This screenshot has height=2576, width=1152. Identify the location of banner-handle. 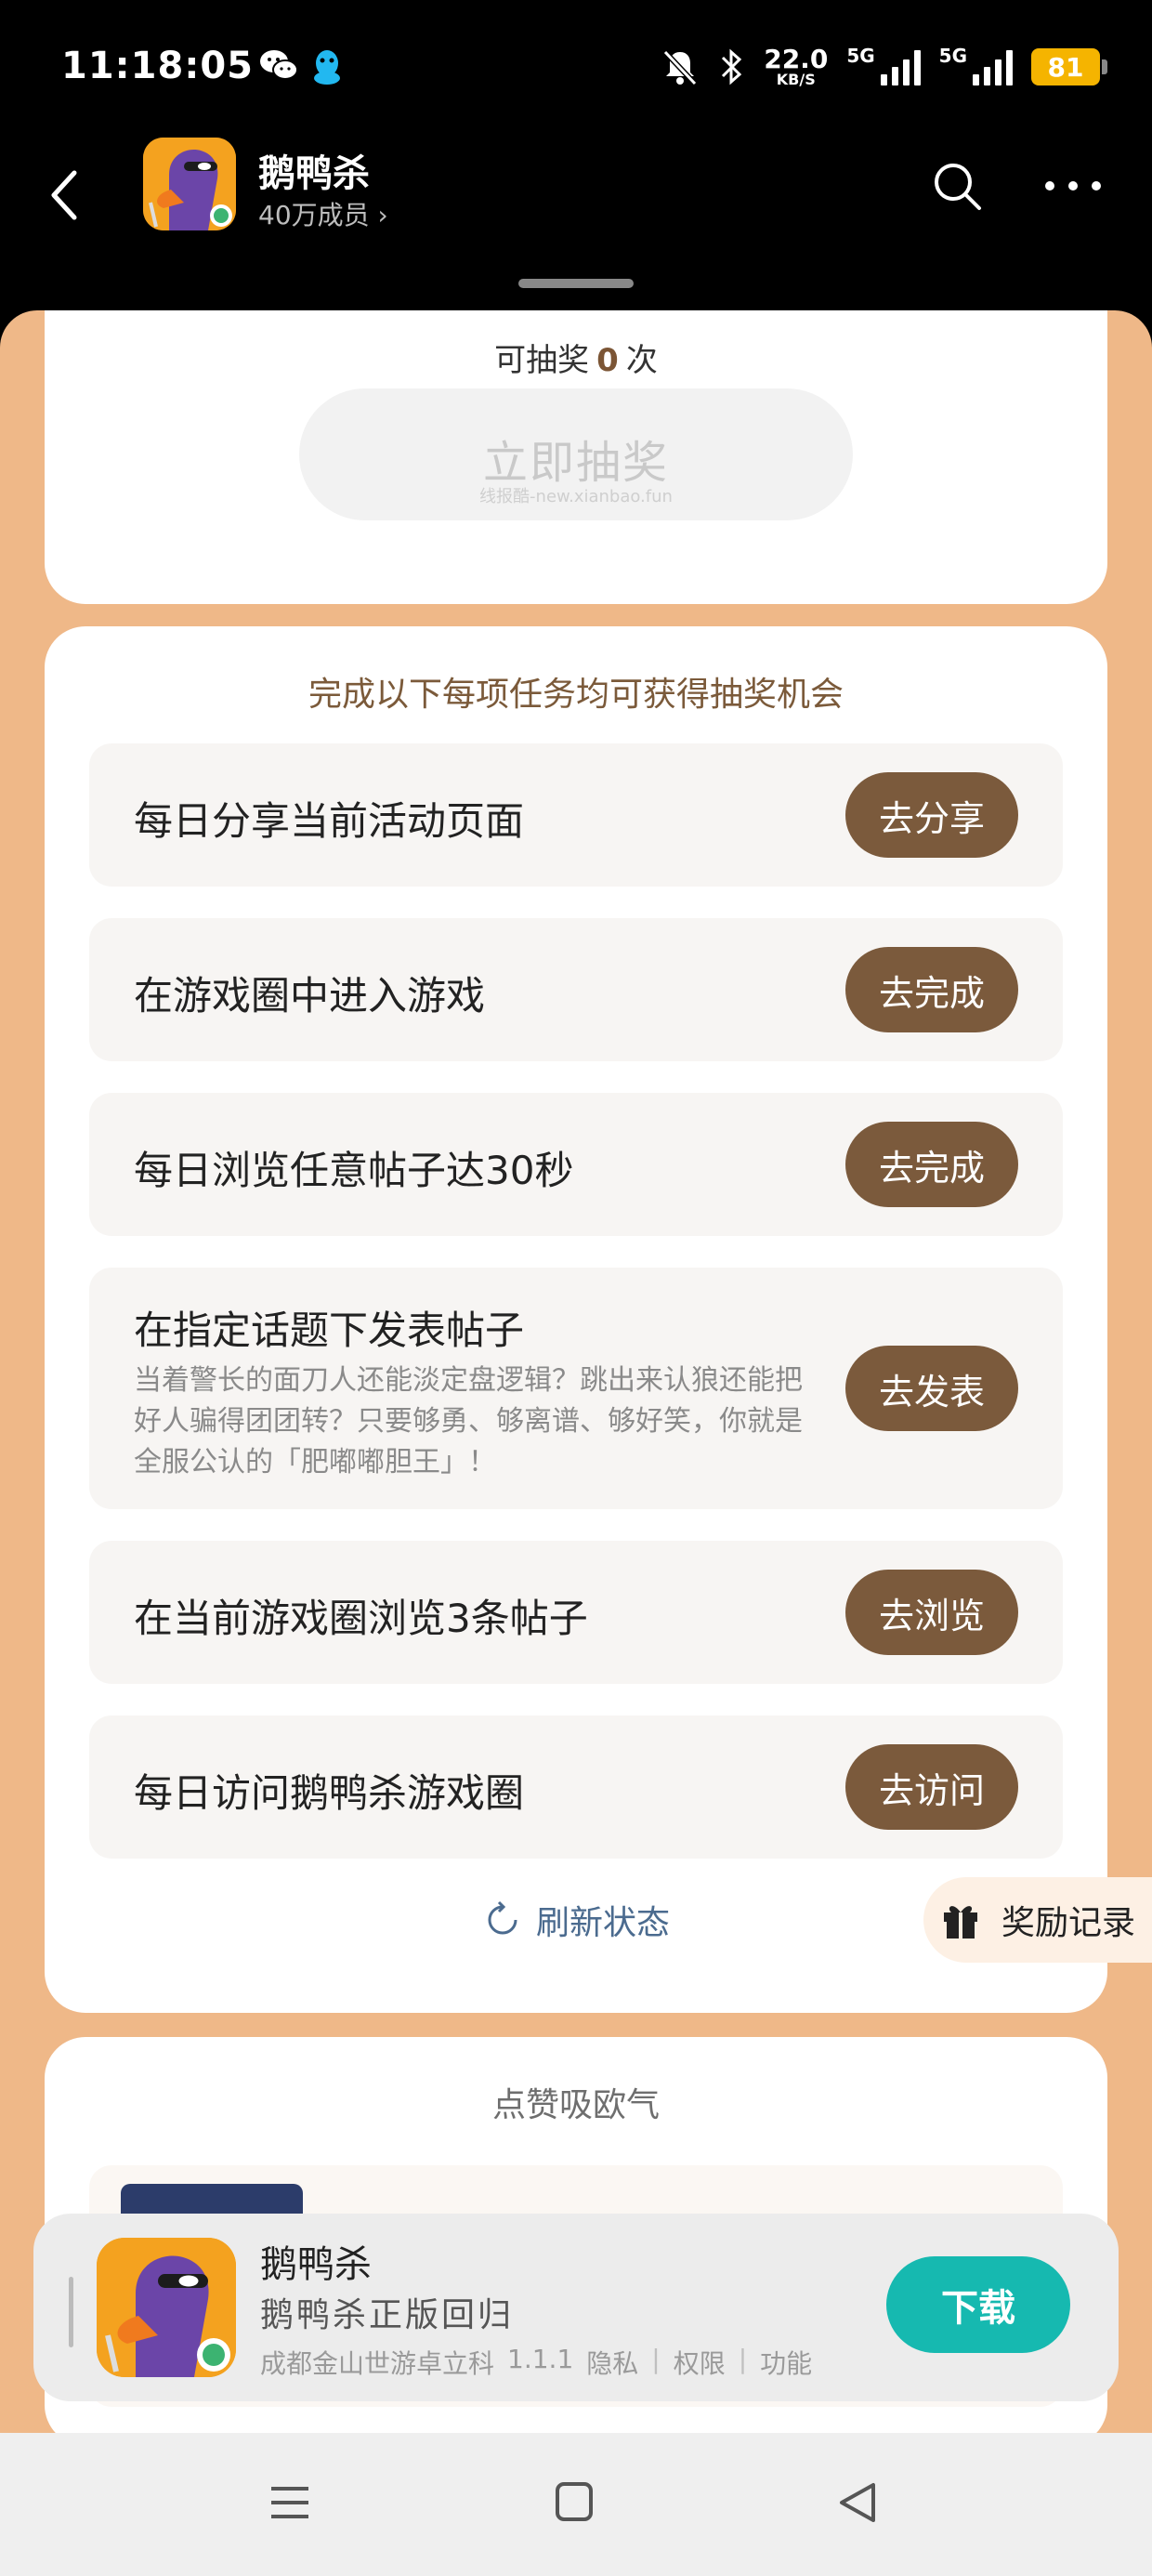
(71, 2312).